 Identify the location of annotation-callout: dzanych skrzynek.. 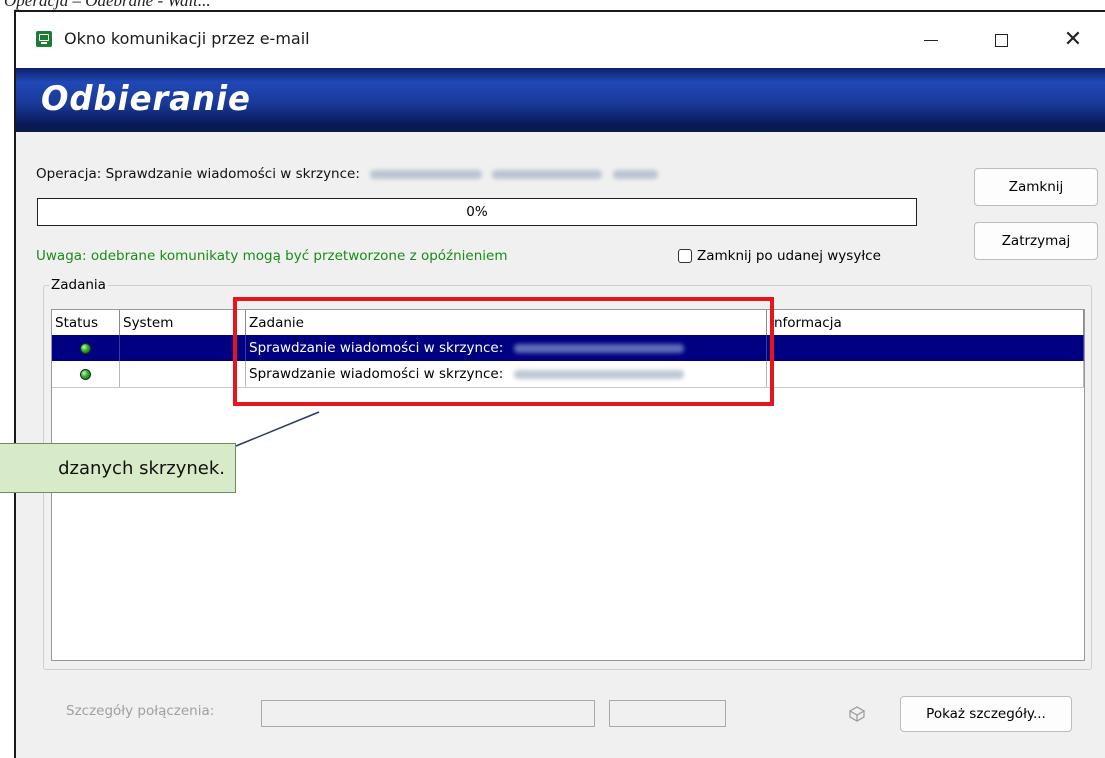
(118, 468).